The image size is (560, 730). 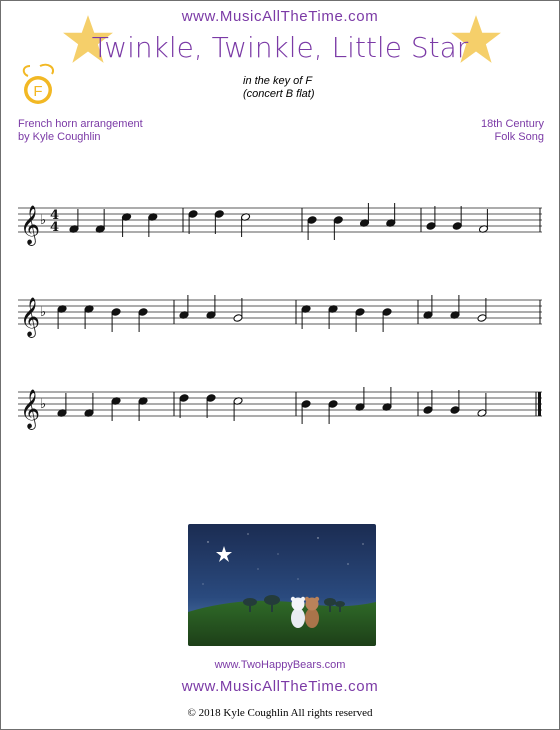 I want to click on site-url-bottom: www.MusicAllTheTime.com, so click(x=280, y=686).